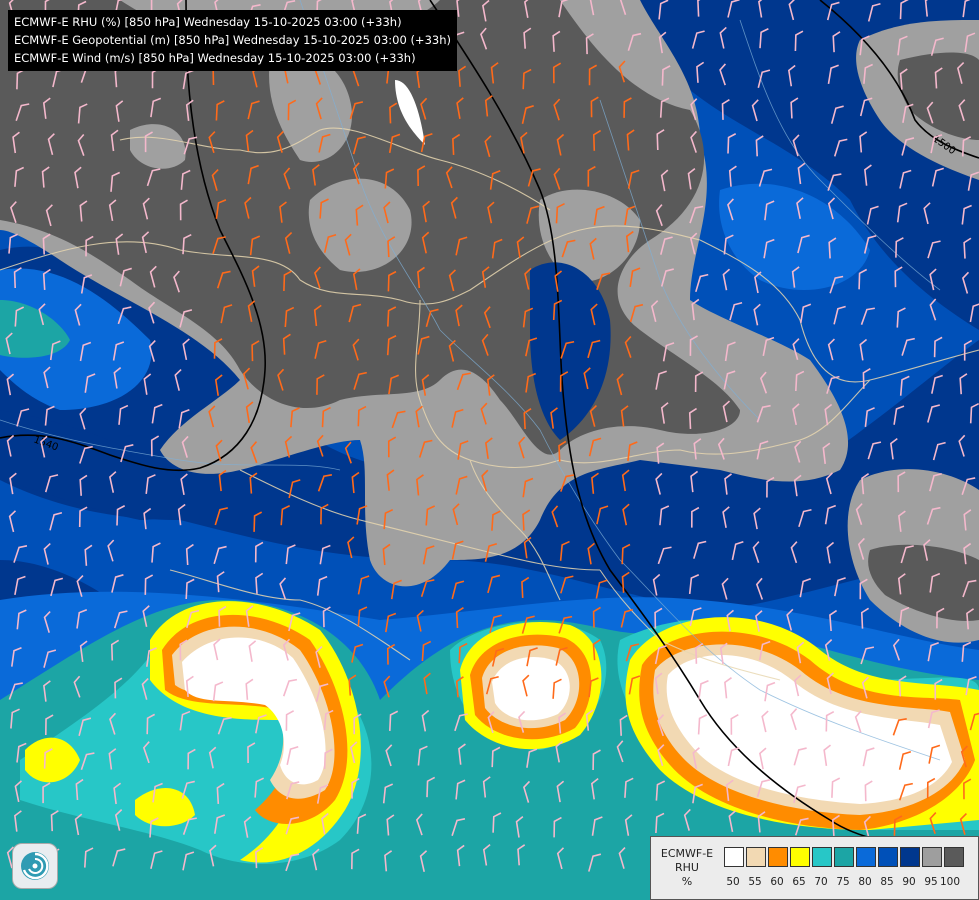  I want to click on legend-title-line1: ECMWF-E, so click(687, 853).